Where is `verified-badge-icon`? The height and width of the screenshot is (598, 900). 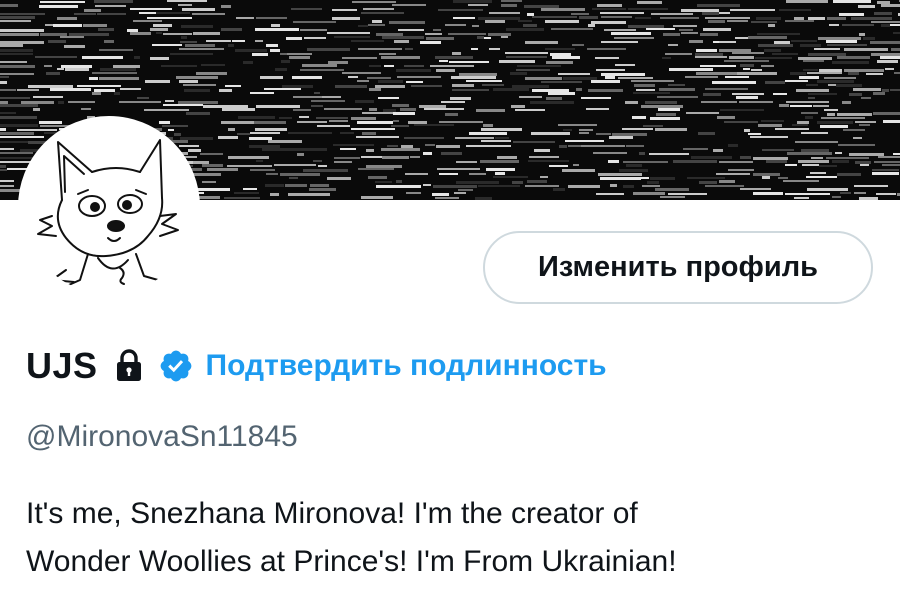 verified-badge-icon is located at coordinates (176, 366).